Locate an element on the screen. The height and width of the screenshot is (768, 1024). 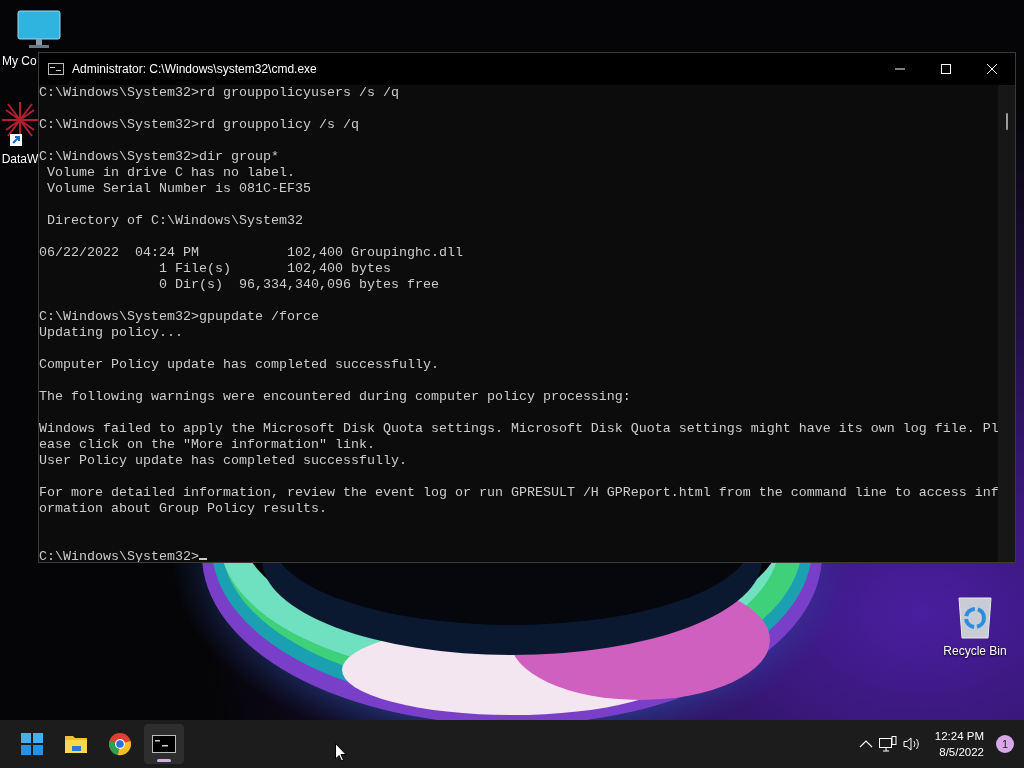
console-line: Computer Policy update has completed successfully. is located at coordinates (239, 365).